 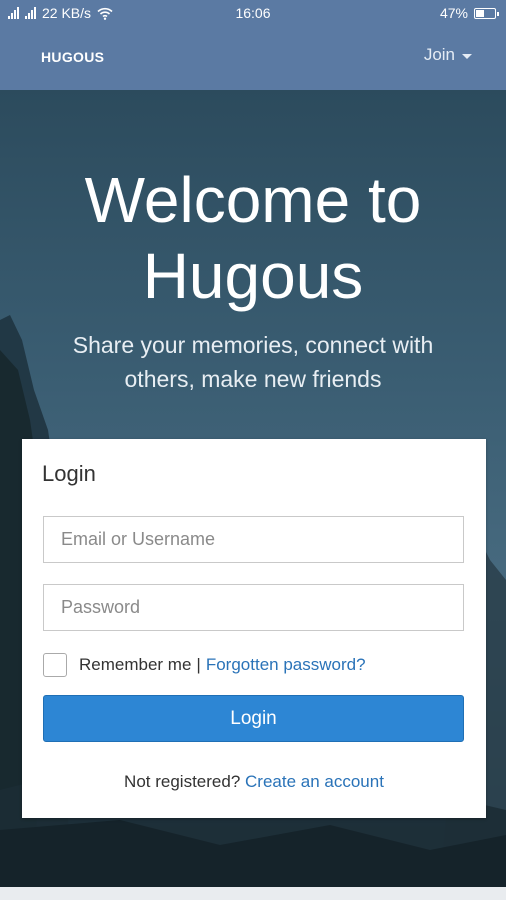 I want to click on status-right: 47%, so click(x=469, y=13).